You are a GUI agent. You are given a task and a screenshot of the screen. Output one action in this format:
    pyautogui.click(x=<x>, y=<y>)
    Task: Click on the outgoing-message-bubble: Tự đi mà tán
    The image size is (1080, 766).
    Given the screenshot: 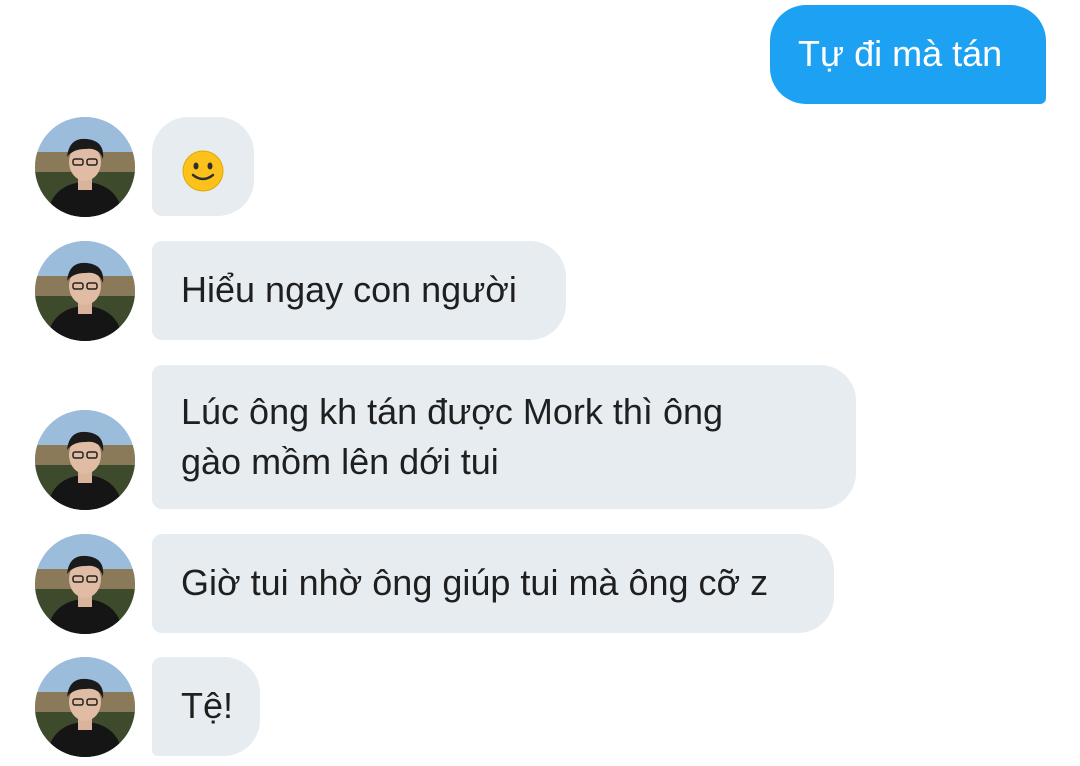 What is the action you would take?
    pyautogui.click(x=908, y=54)
    